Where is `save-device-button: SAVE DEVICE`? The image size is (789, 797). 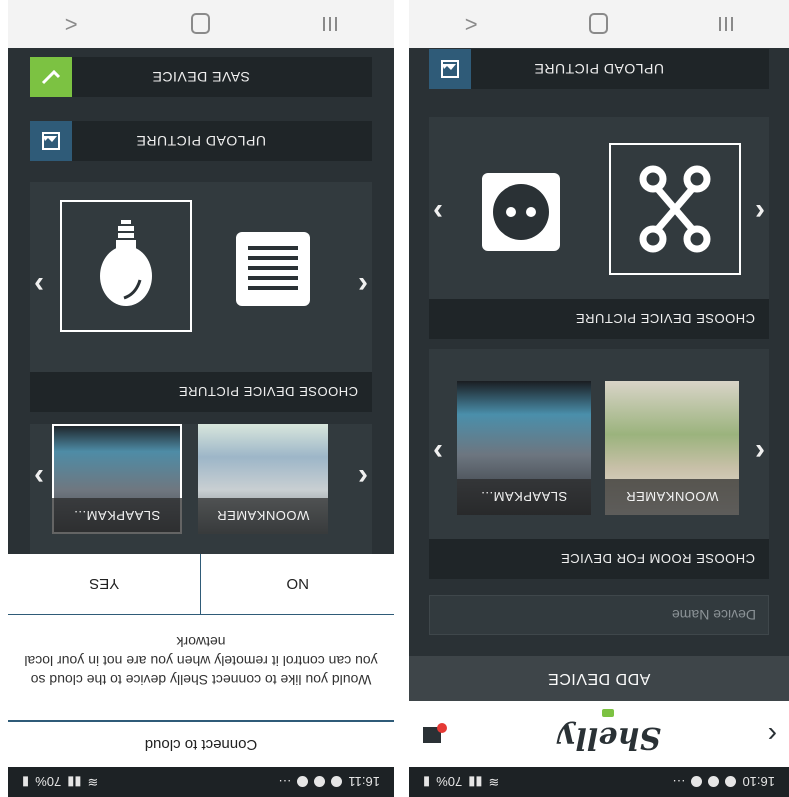
save-device-button: SAVE DEVICE is located at coordinates (201, 77).